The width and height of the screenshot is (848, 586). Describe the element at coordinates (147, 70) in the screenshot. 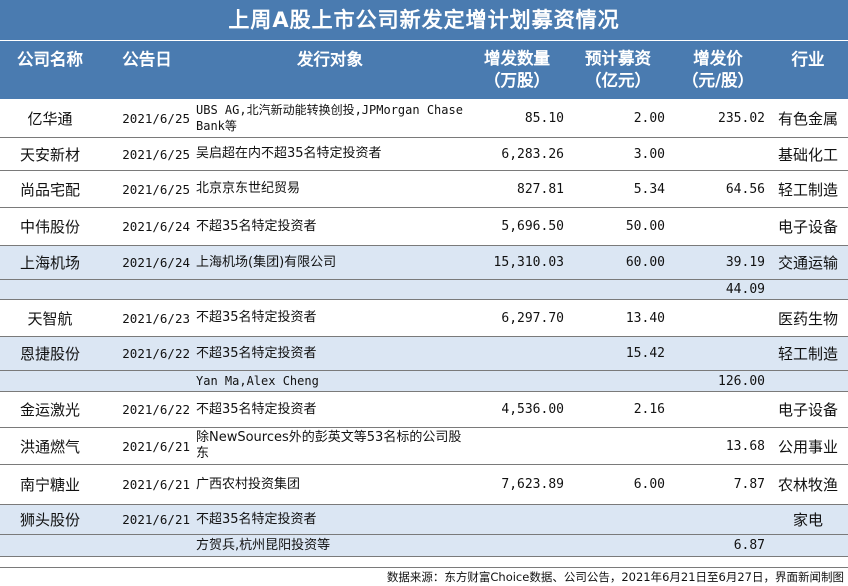

I see `header-date: 公告日` at that location.